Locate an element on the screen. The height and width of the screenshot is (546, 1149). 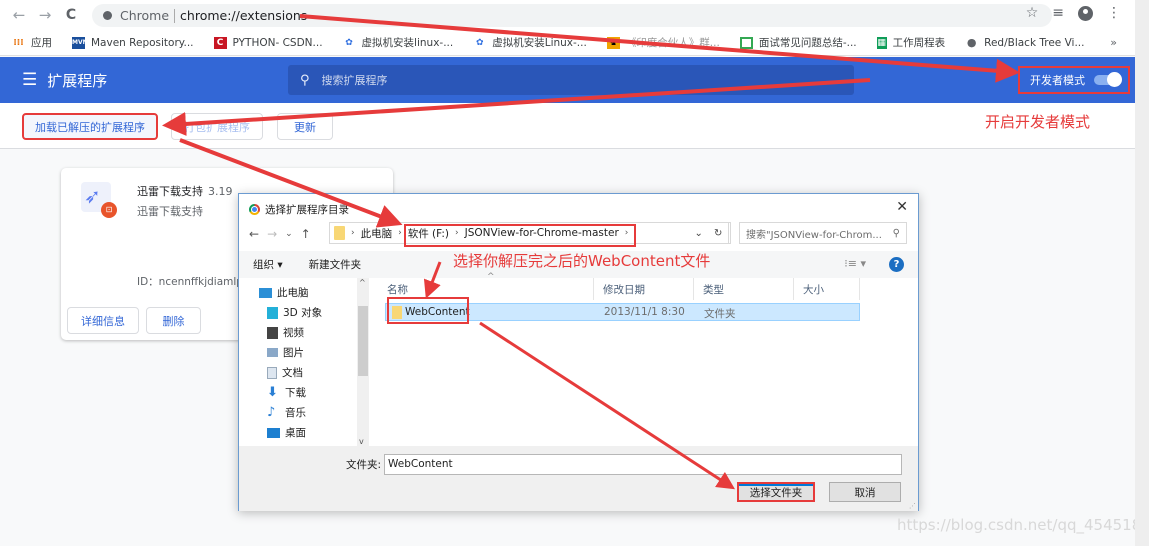
bookmark-item: ⁞⁞⁞ 应用 is located at coordinates (32, 42).